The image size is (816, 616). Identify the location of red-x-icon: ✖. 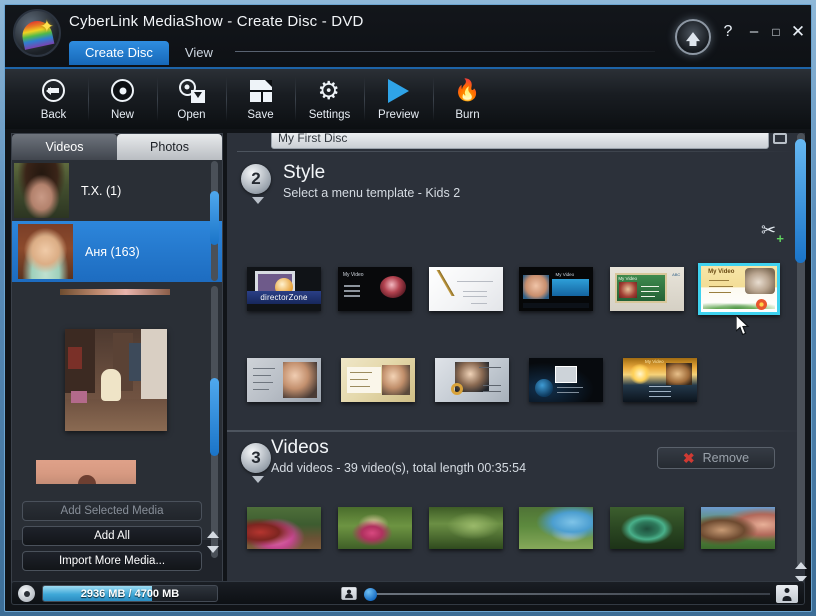
(688, 458).